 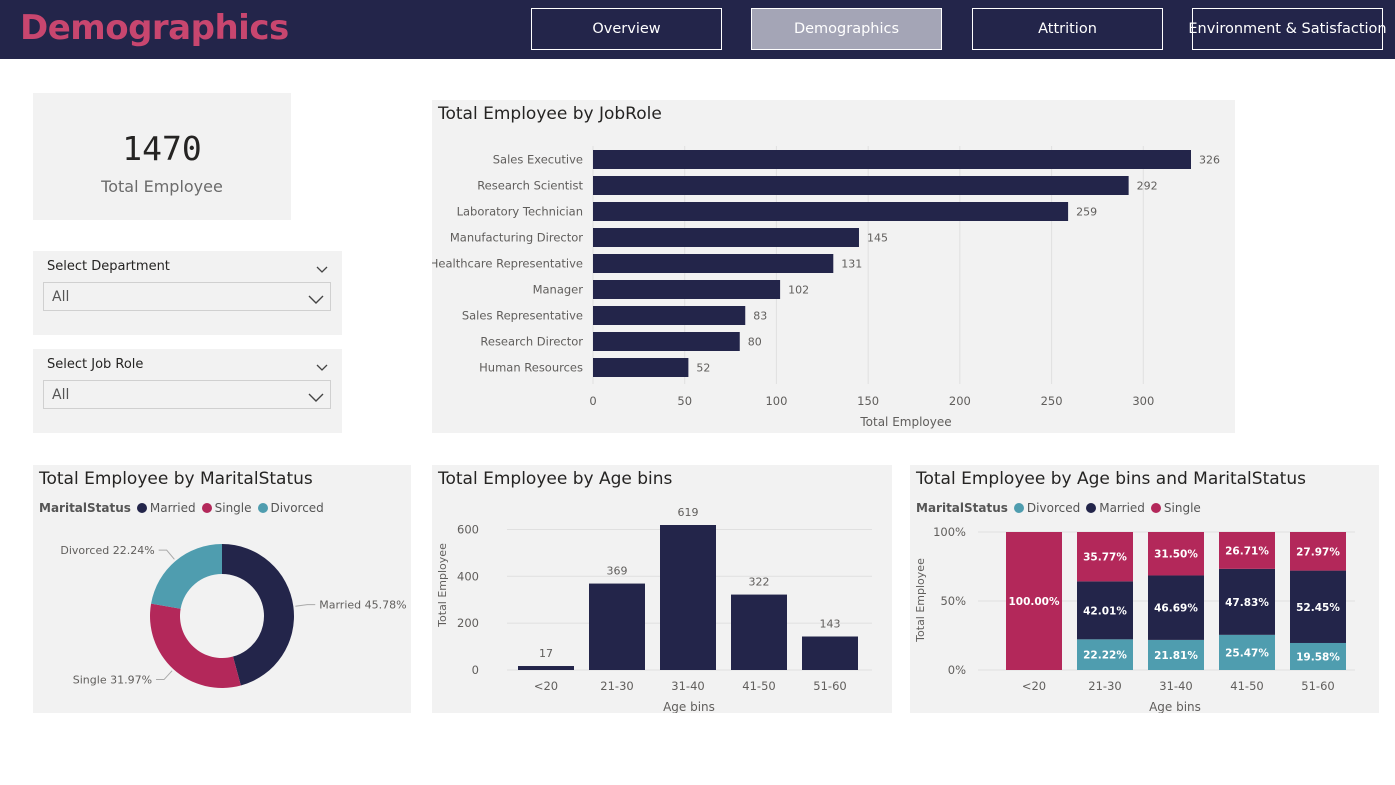 I want to click on x-tick-label: 100, so click(x=776, y=401).